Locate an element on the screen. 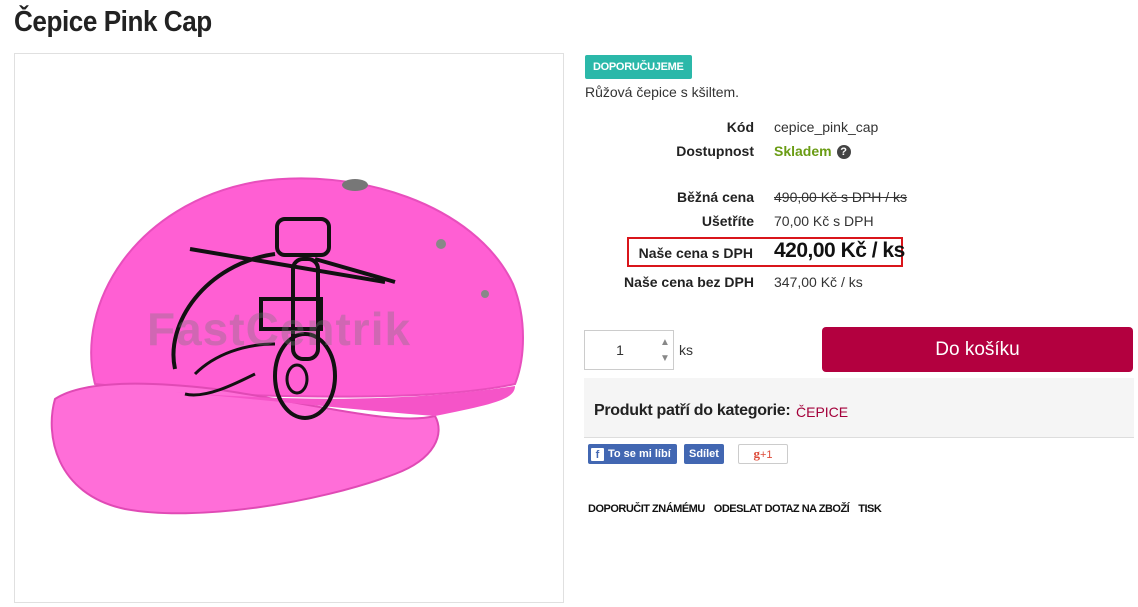 The width and height of the screenshot is (1138, 607). add-to-cart-button: Do košíku is located at coordinates (977, 349).